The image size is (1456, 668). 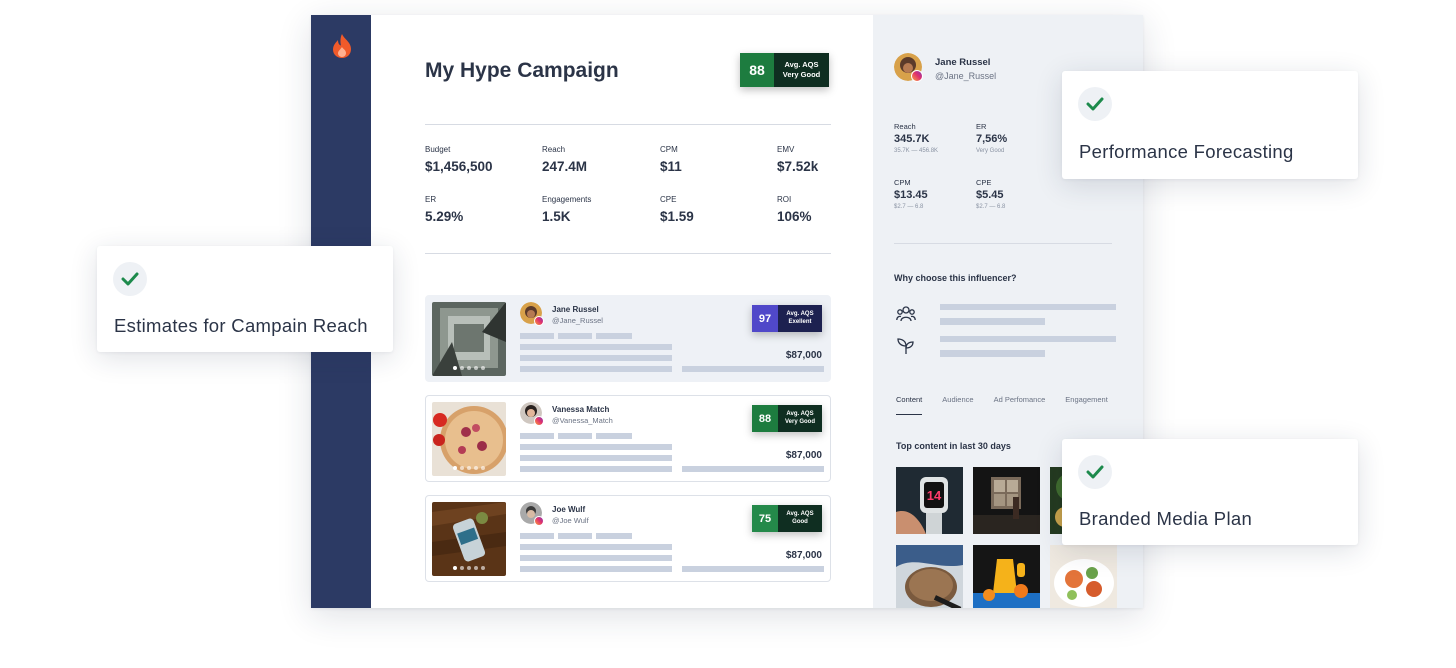 What do you see at coordinates (909, 405) in the screenshot?
I see `tab-content: Content` at bounding box center [909, 405].